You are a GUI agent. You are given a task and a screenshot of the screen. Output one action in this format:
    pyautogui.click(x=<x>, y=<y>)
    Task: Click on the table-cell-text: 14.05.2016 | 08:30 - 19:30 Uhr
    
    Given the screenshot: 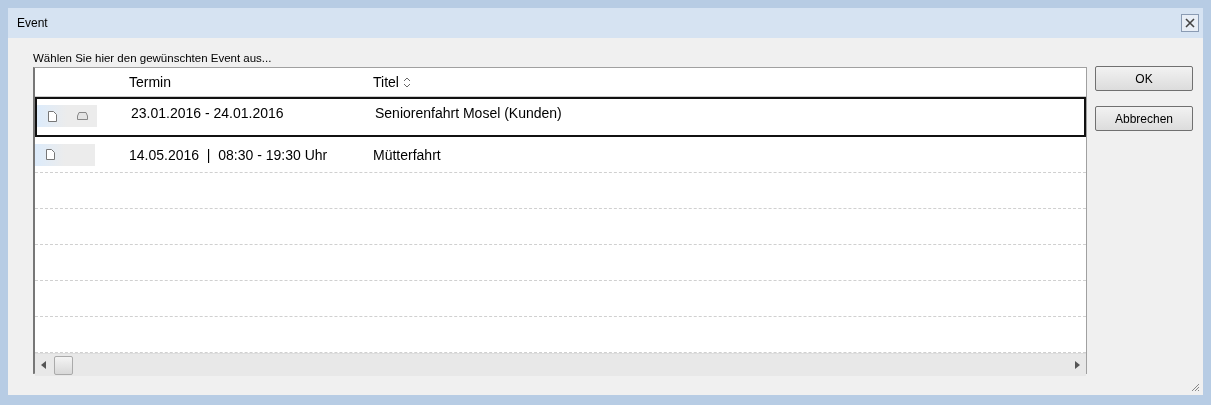 What is the action you would take?
    pyautogui.click(x=229, y=154)
    